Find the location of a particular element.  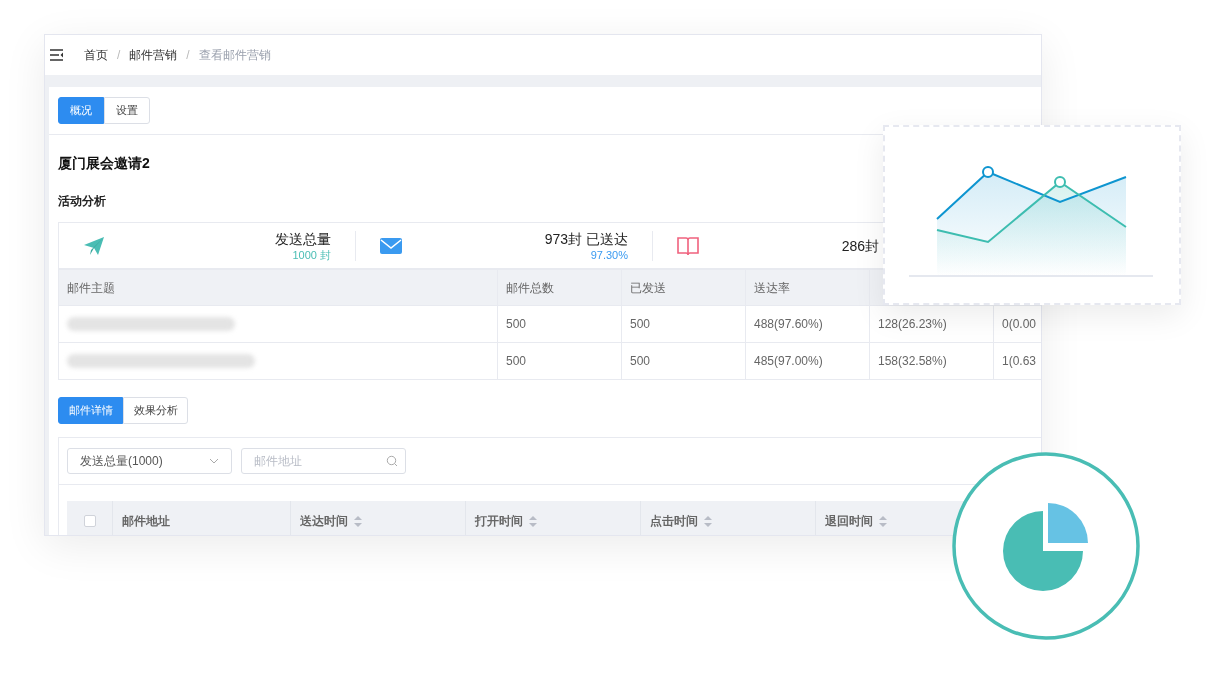

select-all-checkbox is located at coordinates (89, 521).